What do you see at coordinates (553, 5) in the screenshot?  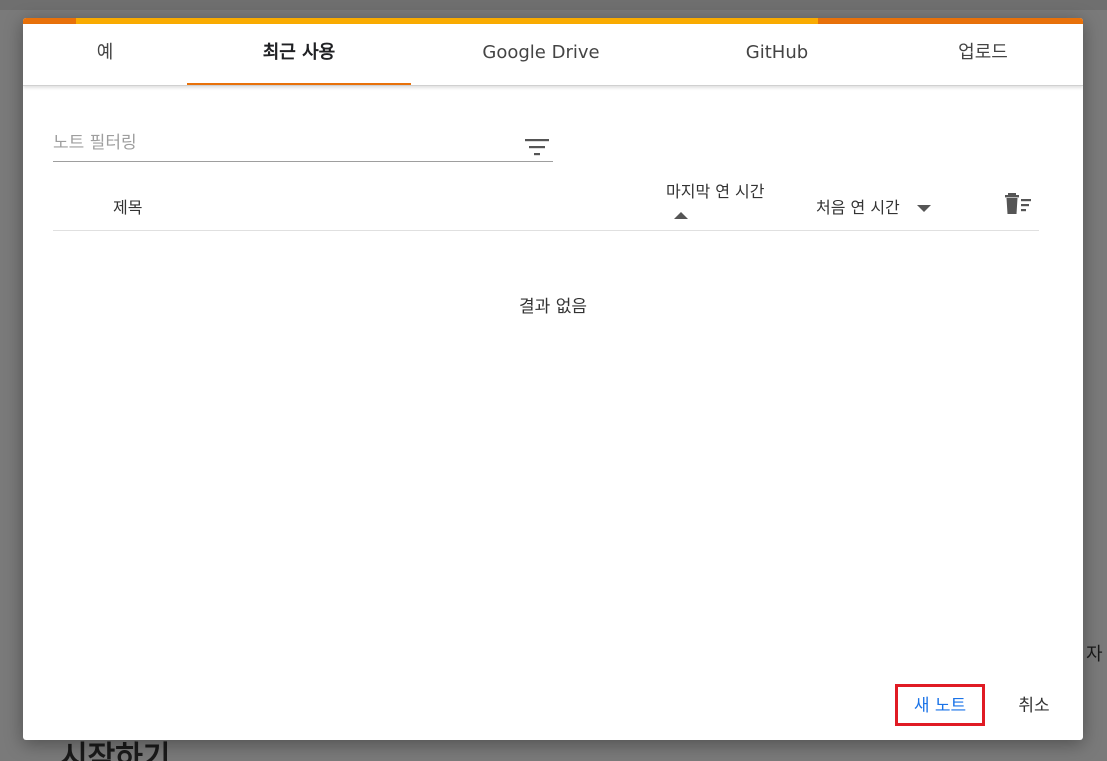 I see `backdrop-header` at bounding box center [553, 5].